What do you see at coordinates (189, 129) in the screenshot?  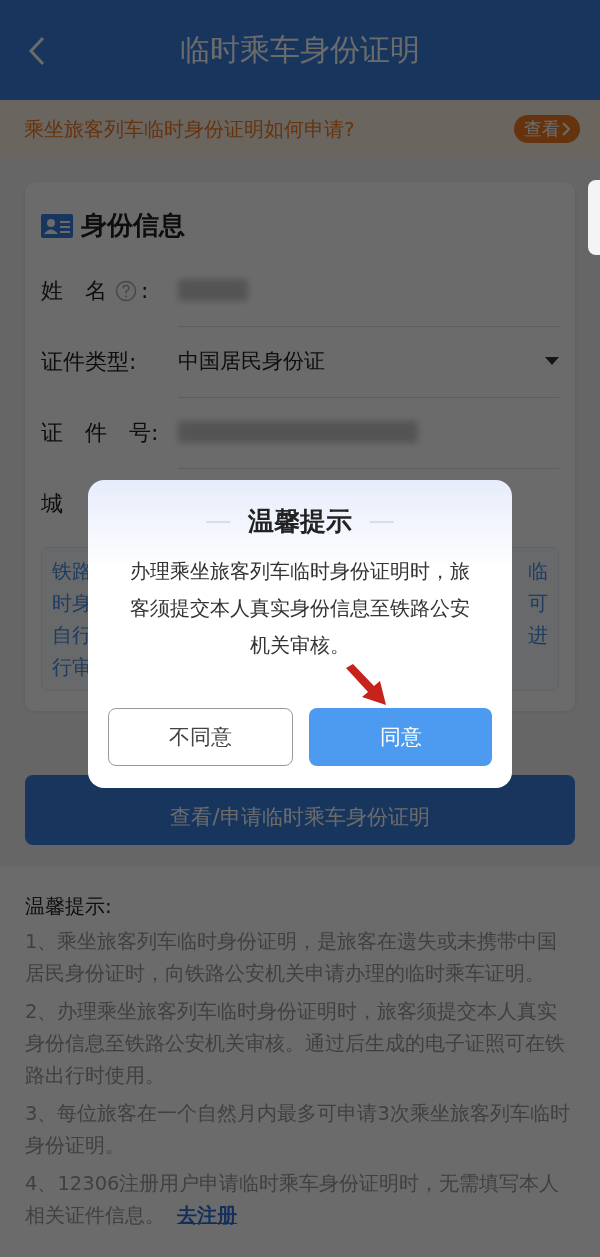 I see `banner-text: 乘坐旅客列车临时身份证明如何申请?` at bounding box center [189, 129].